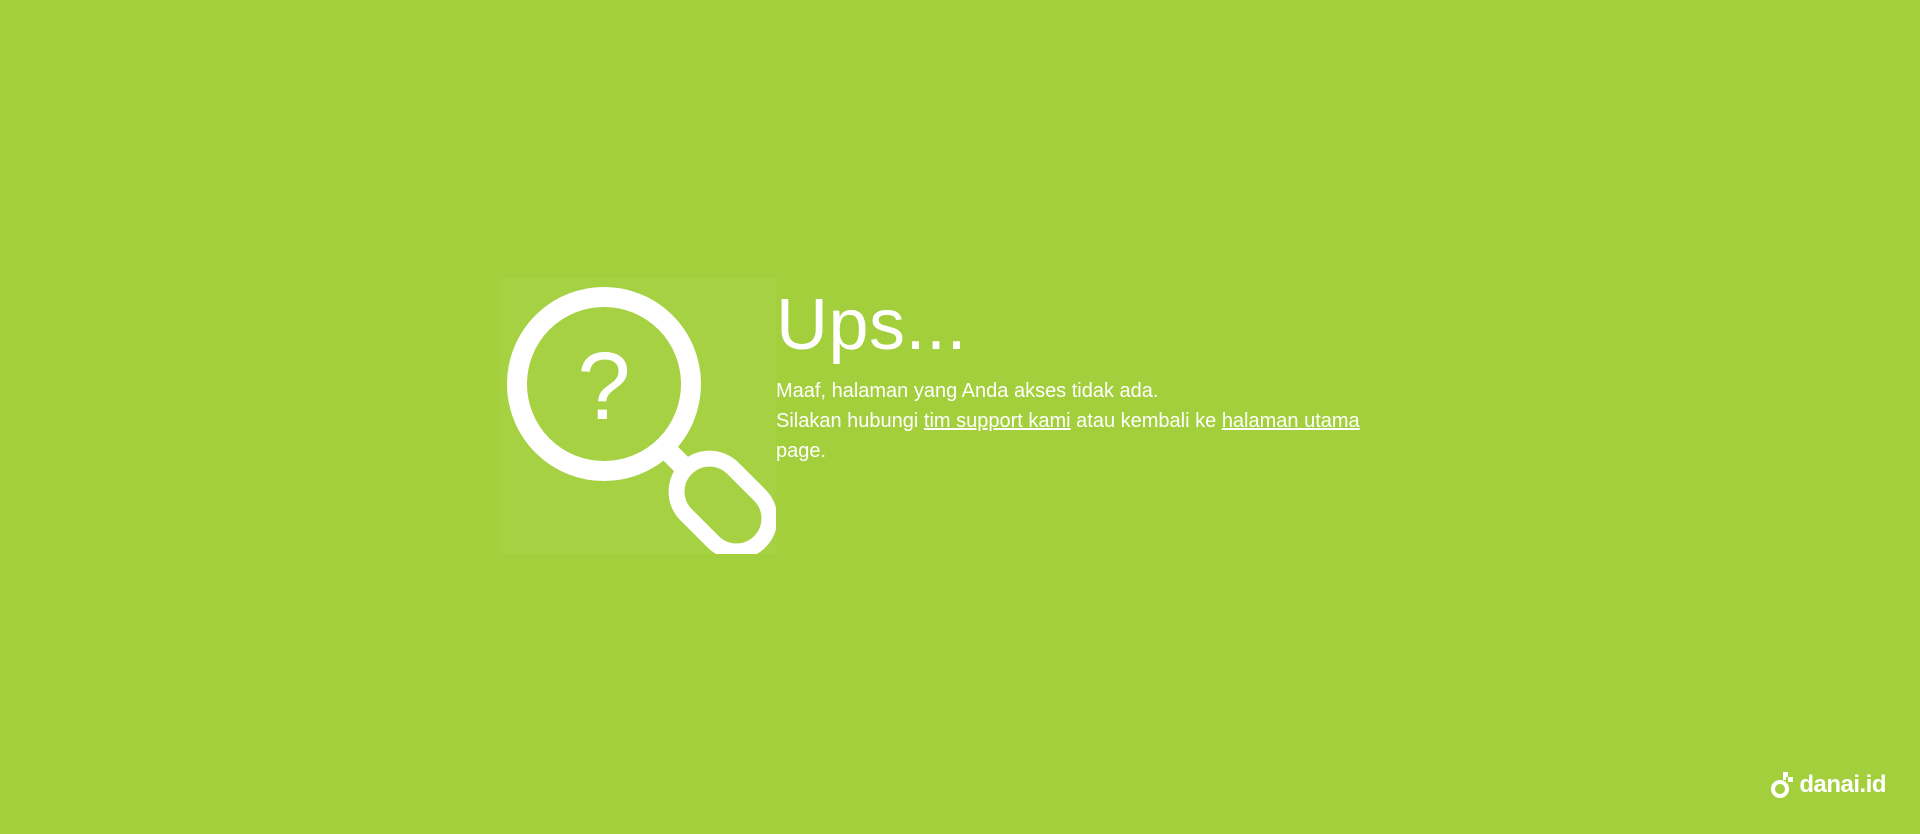 Image resolution: width=1920 pixels, height=834 pixels. What do you see at coordinates (638, 416) in the screenshot?
I see `magnifier-question-icon: ?` at bounding box center [638, 416].